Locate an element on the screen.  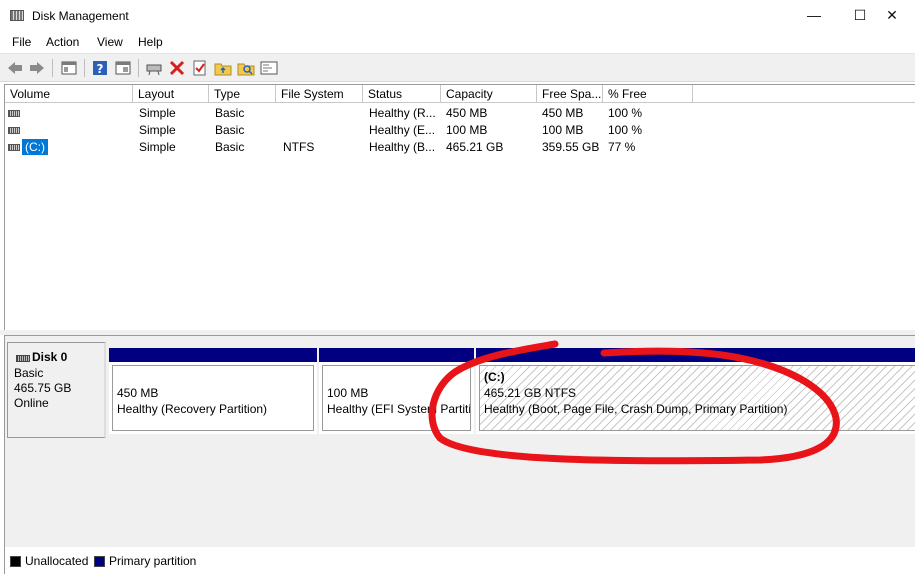
cell-volume-selected: (C:) is located at coordinates (35, 147).